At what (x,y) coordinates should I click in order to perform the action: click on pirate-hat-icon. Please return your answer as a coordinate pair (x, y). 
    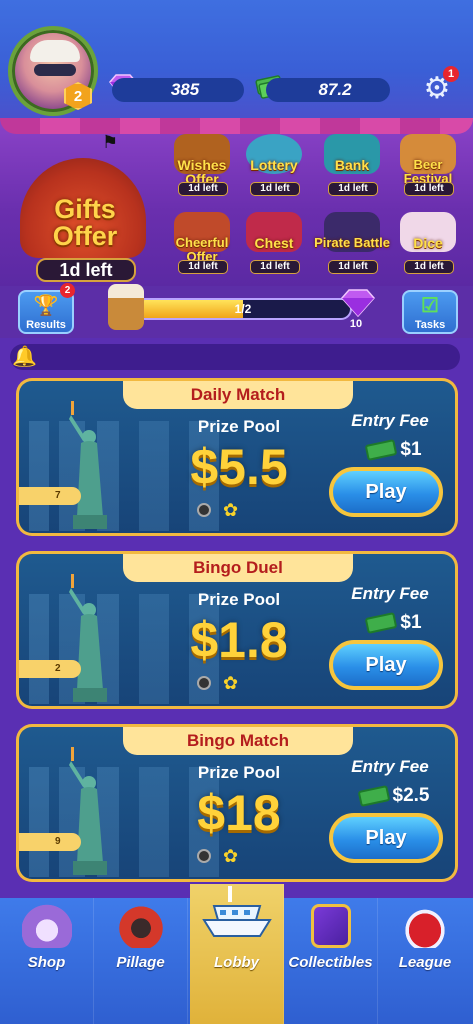
    Looking at the image, I should click on (425, 926).